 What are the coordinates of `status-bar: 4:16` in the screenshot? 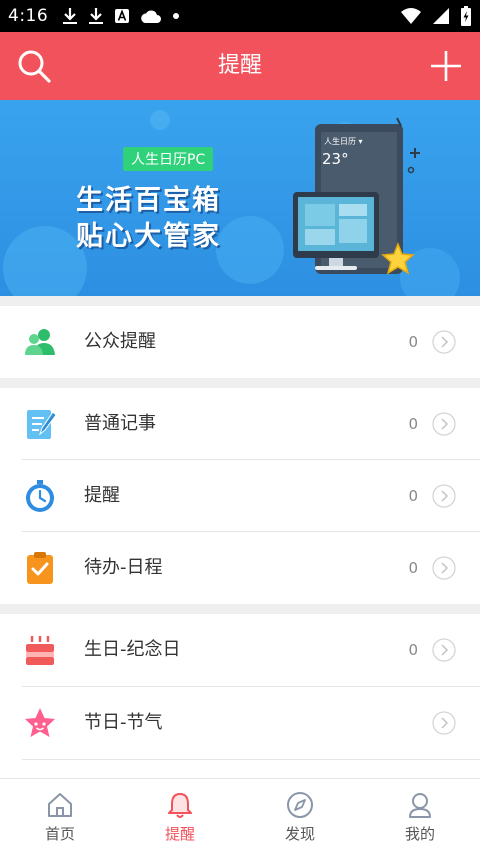 It's located at (240, 16).